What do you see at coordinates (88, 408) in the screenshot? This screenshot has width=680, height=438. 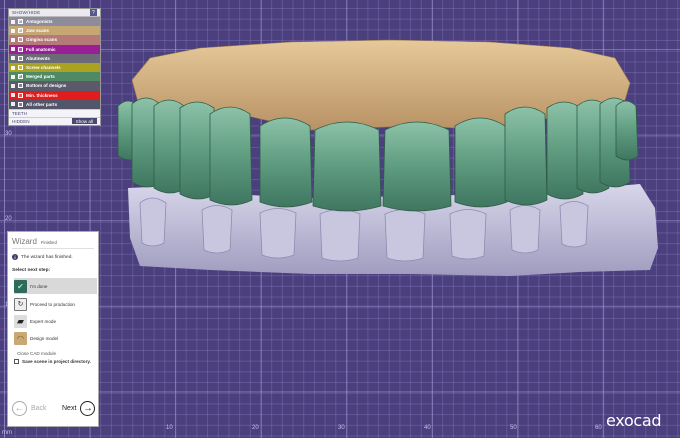 I see `arrow-right-icon: →` at bounding box center [88, 408].